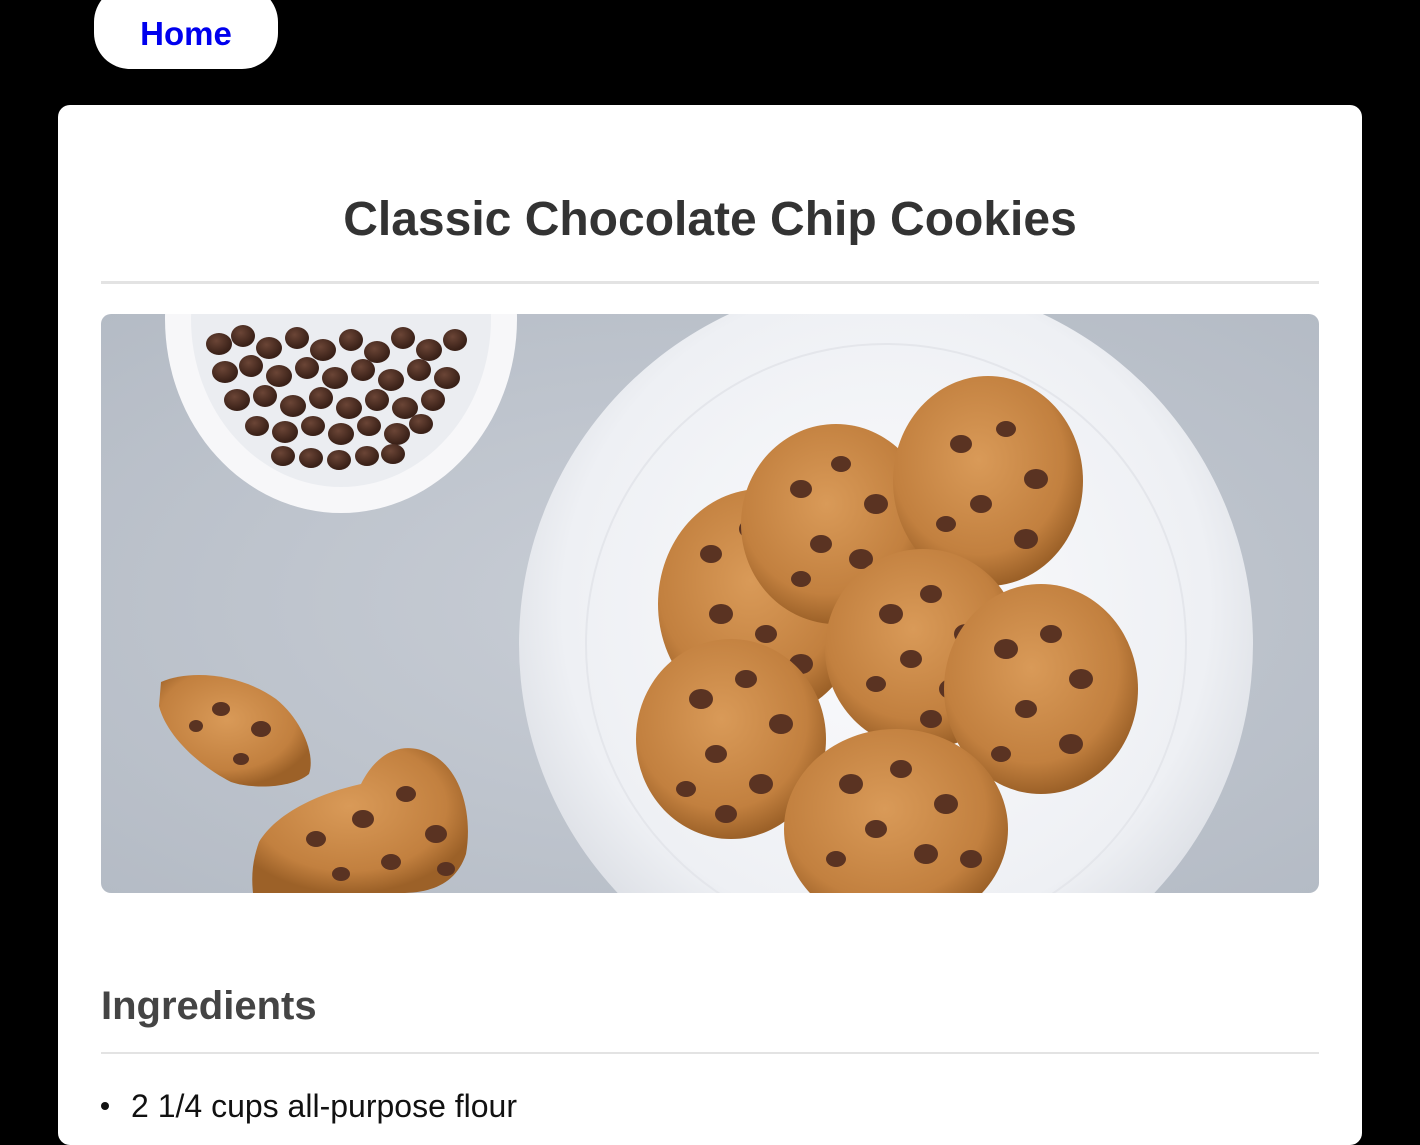 The width and height of the screenshot is (1420, 1145). Describe the element at coordinates (710, 282) in the screenshot. I see `title-divider` at that location.